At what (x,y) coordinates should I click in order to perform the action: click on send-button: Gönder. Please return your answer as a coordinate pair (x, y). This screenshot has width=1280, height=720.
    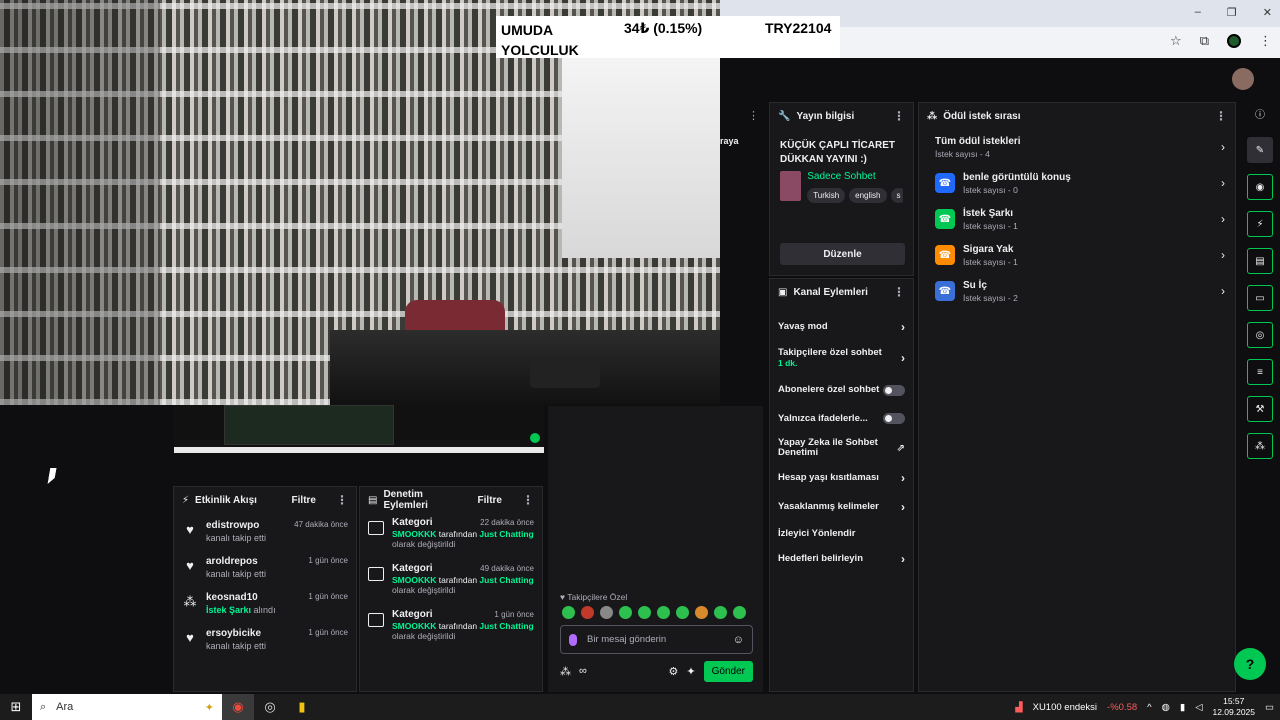
    Looking at the image, I should click on (728, 671).